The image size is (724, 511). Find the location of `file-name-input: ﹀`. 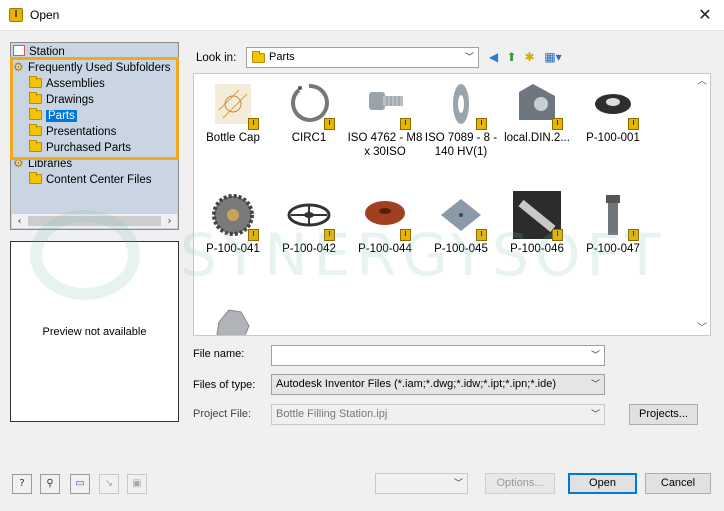

file-name-input: ﹀ is located at coordinates (438, 355).